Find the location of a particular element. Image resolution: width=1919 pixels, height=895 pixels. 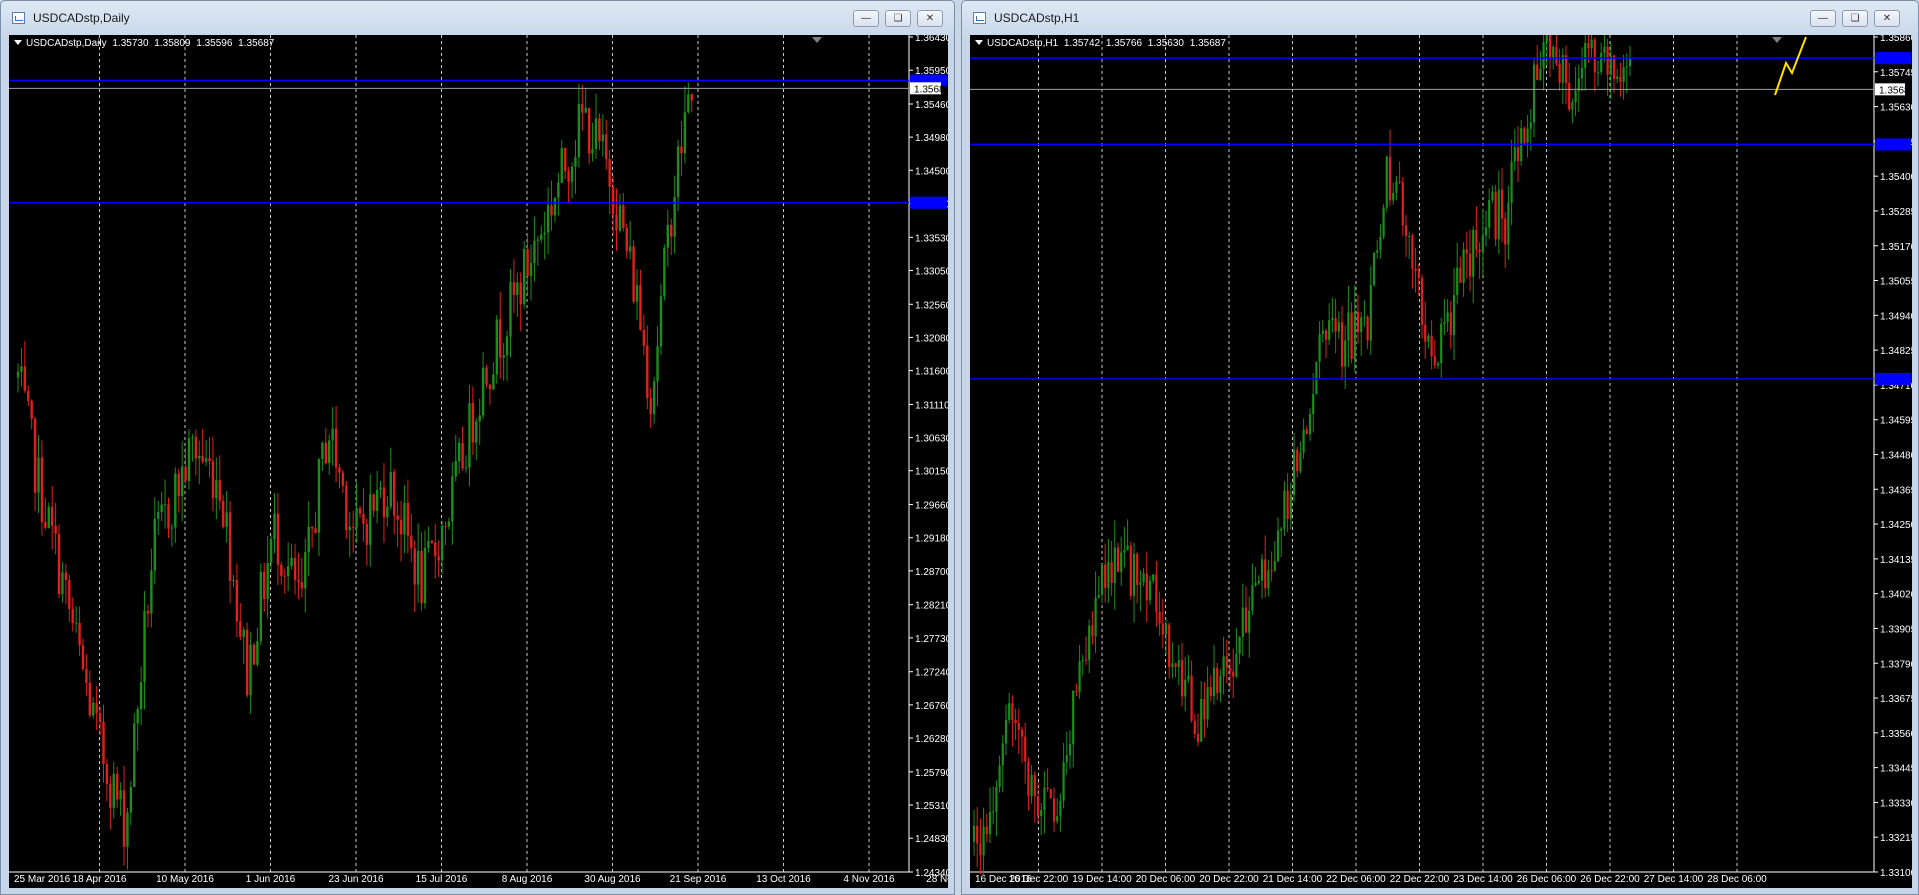

price-axis-label: 1.33905 is located at coordinates (1896, 629).